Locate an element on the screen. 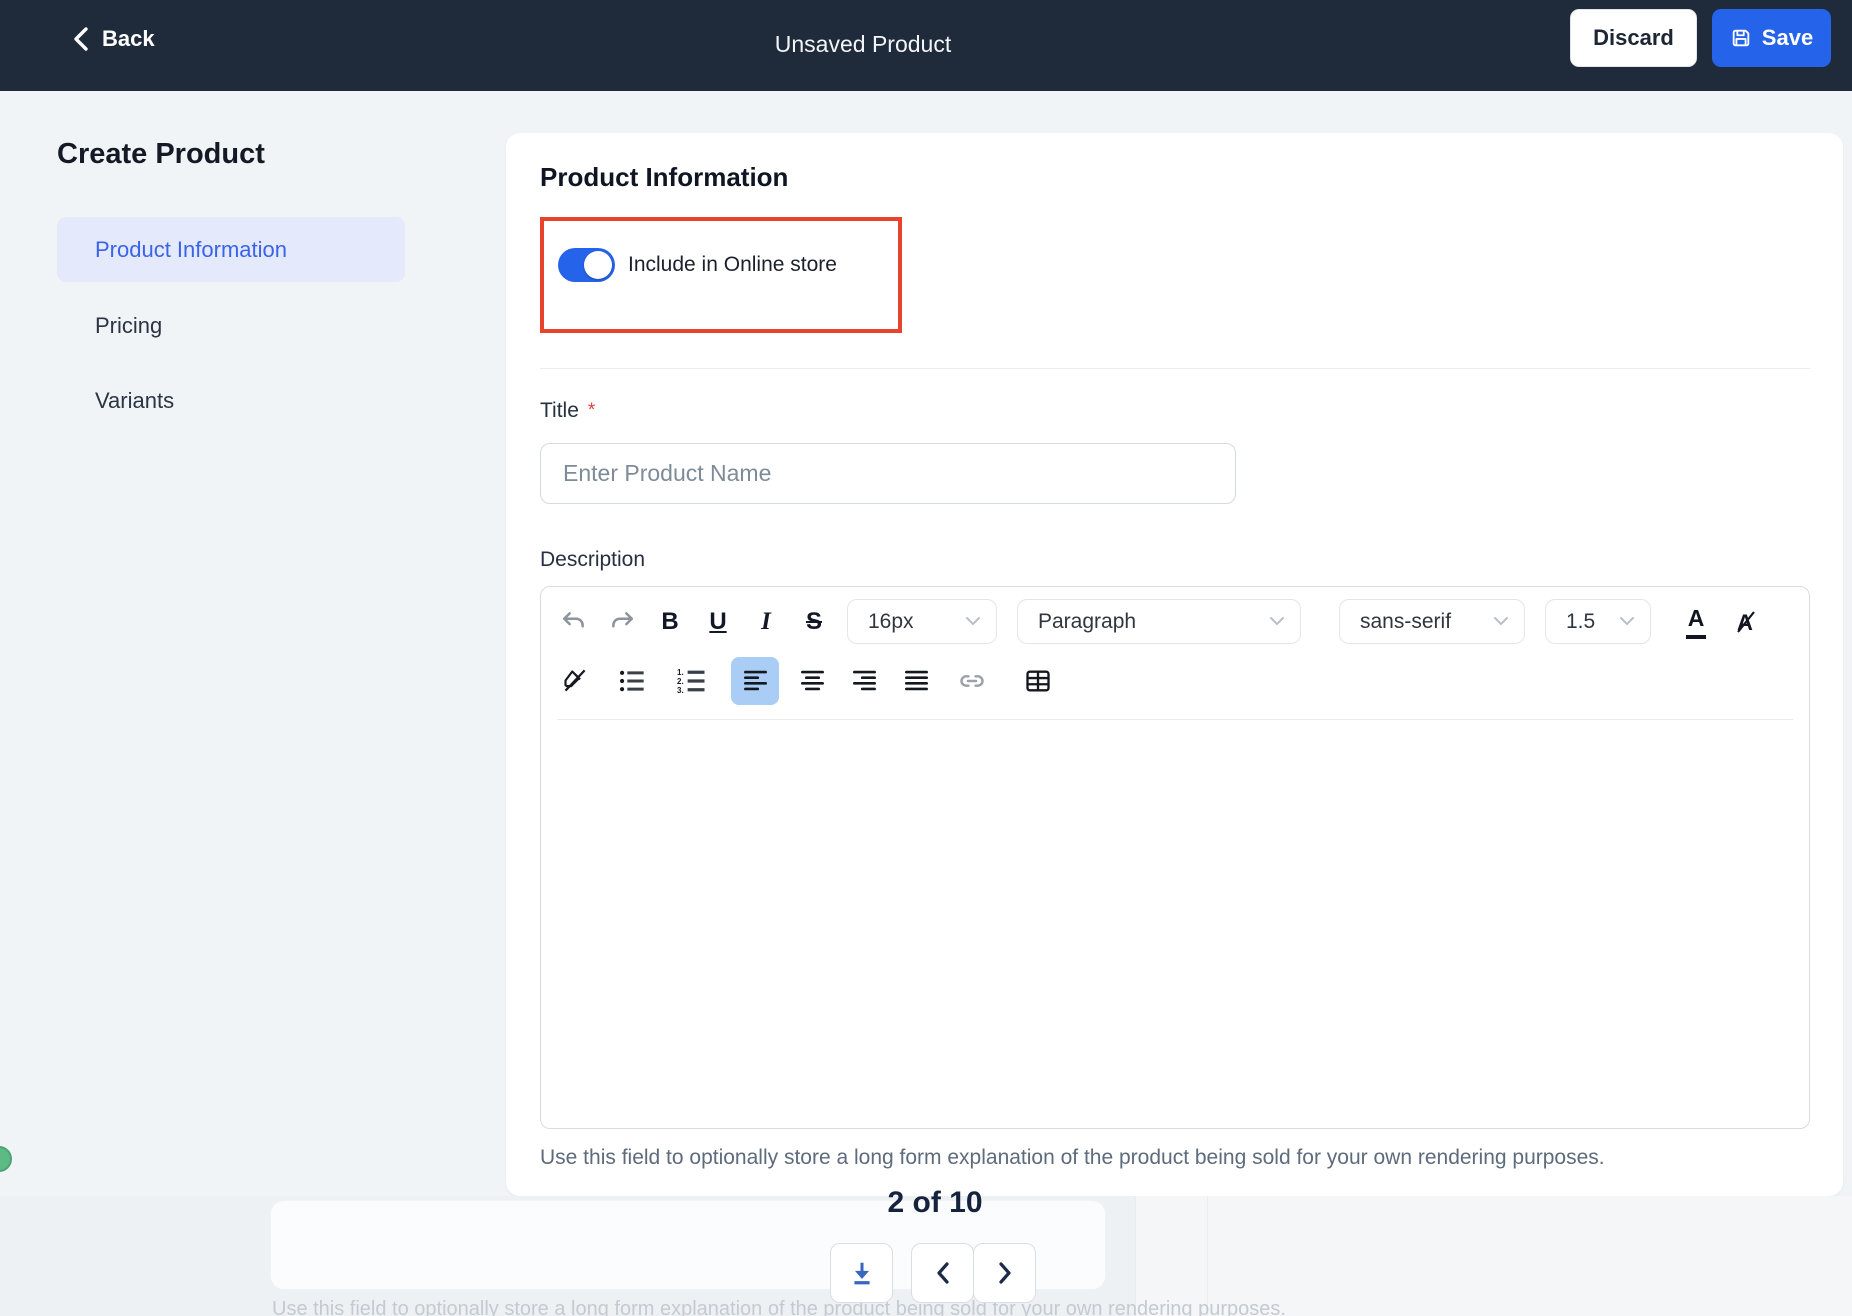  table-icon is located at coordinates (1038, 681).